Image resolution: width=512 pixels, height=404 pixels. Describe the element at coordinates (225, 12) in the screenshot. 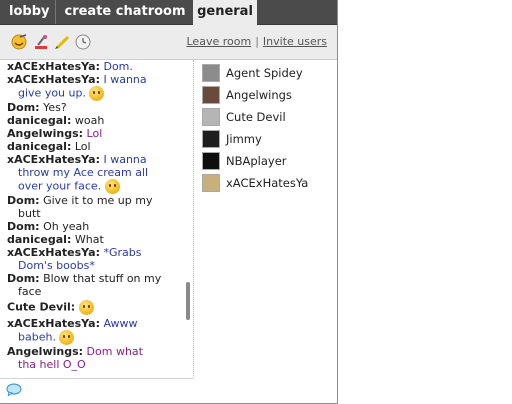

I see `tab-general: general` at that location.